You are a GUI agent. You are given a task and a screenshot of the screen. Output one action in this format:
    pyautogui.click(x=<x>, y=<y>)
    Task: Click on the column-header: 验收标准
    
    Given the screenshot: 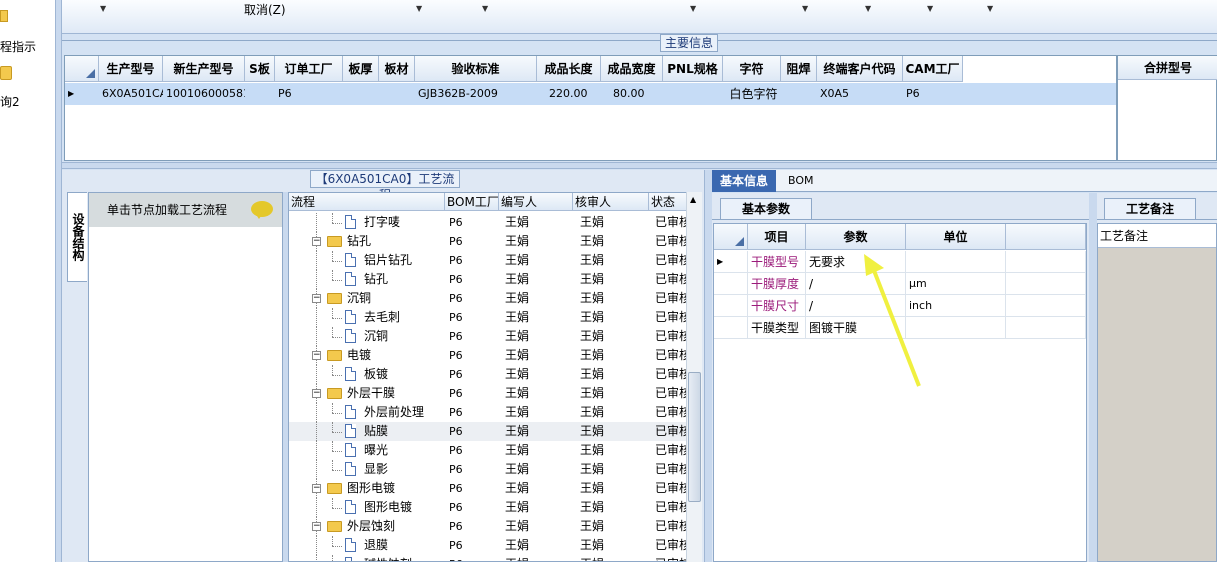 What is the action you would take?
    pyautogui.click(x=476, y=69)
    